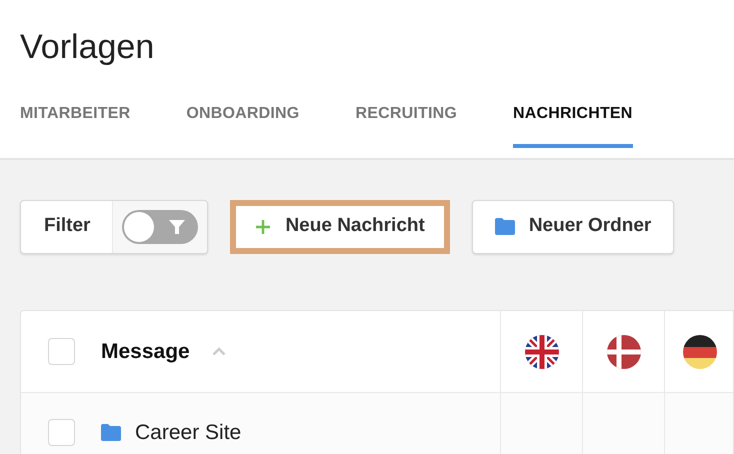  Describe the element at coordinates (145, 352) in the screenshot. I see `column-header: Message` at that location.